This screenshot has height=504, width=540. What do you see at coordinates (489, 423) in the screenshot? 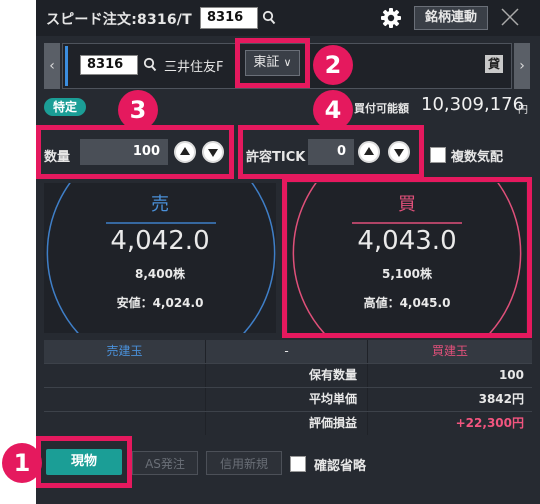
I see `row-value-pnl: +22,300円` at bounding box center [489, 423].